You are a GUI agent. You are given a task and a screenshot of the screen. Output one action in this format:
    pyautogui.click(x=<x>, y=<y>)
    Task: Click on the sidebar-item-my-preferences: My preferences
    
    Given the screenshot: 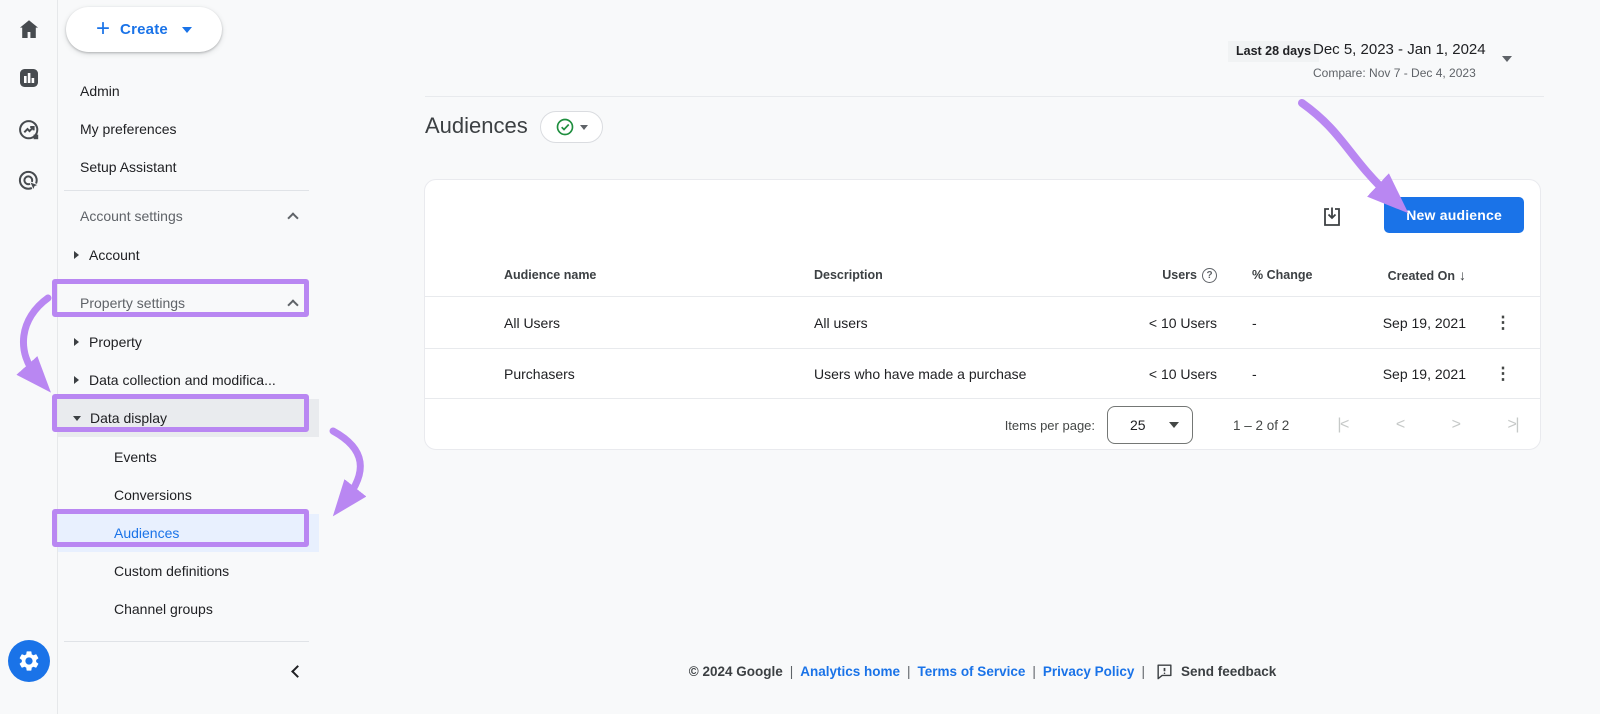 What is the action you would take?
    pyautogui.click(x=188, y=129)
    